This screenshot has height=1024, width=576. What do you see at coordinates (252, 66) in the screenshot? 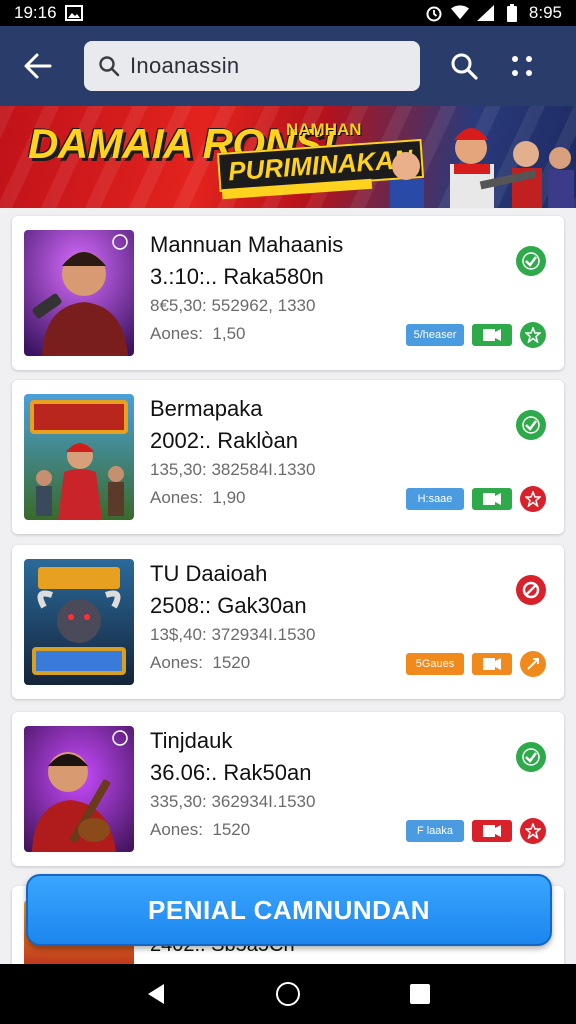
I see `search-input: Inoanassin` at bounding box center [252, 66].